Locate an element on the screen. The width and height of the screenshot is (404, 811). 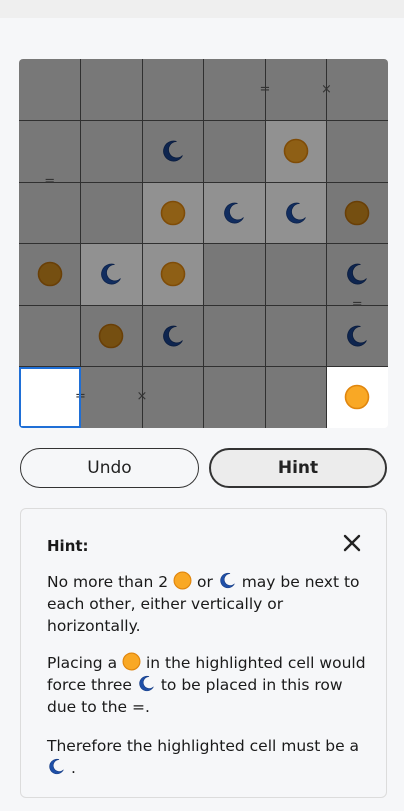
hint-text: No more than 2 is located at coordinates (108, 582).